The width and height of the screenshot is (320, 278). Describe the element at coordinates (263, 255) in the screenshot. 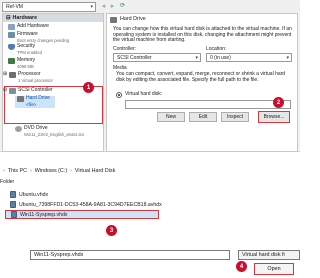

I see `filetype-value: Virtual hard disk fi` at that location.